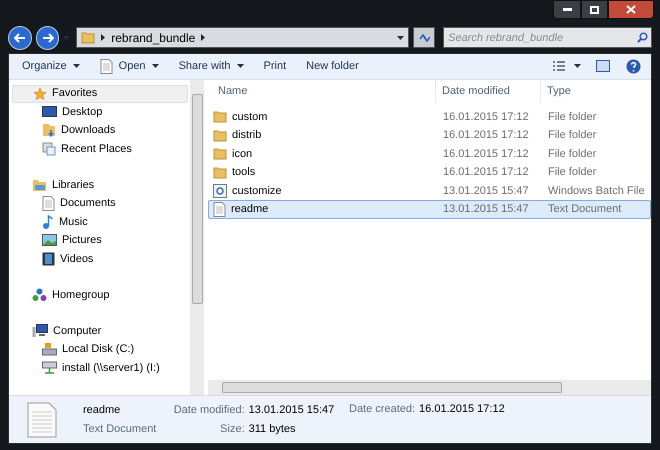  What do you see at coordinates (322, 91) in the screenshot?
I see `column-header: Name` at bounding box center [322, 91].